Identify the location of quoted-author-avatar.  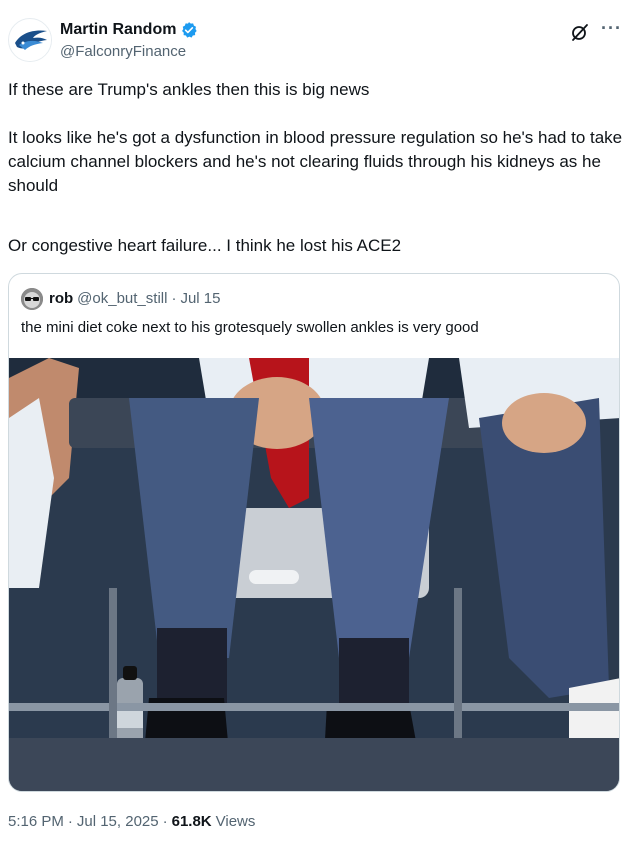
(32, 299).